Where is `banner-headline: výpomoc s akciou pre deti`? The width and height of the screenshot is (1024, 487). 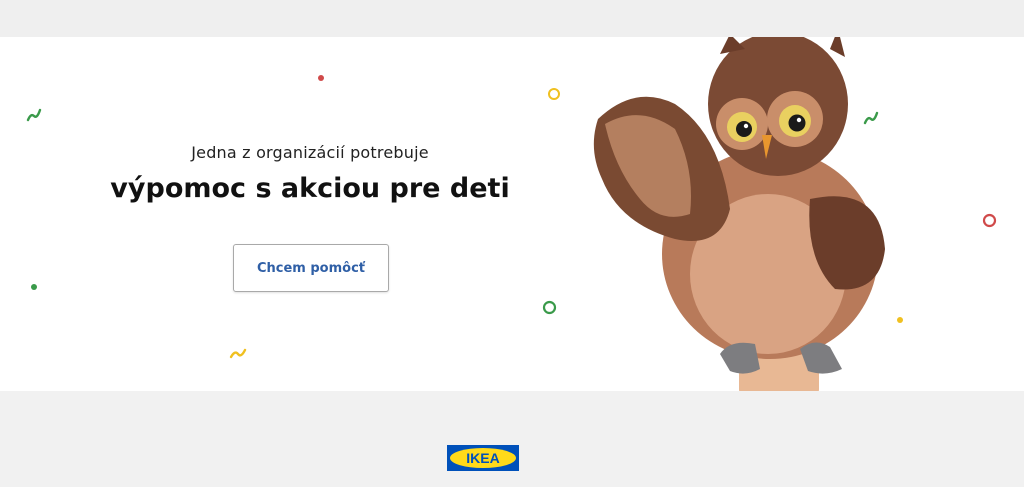 banner-headline: výpomoc s akciou pre deti is located at coordinates (310, 188).